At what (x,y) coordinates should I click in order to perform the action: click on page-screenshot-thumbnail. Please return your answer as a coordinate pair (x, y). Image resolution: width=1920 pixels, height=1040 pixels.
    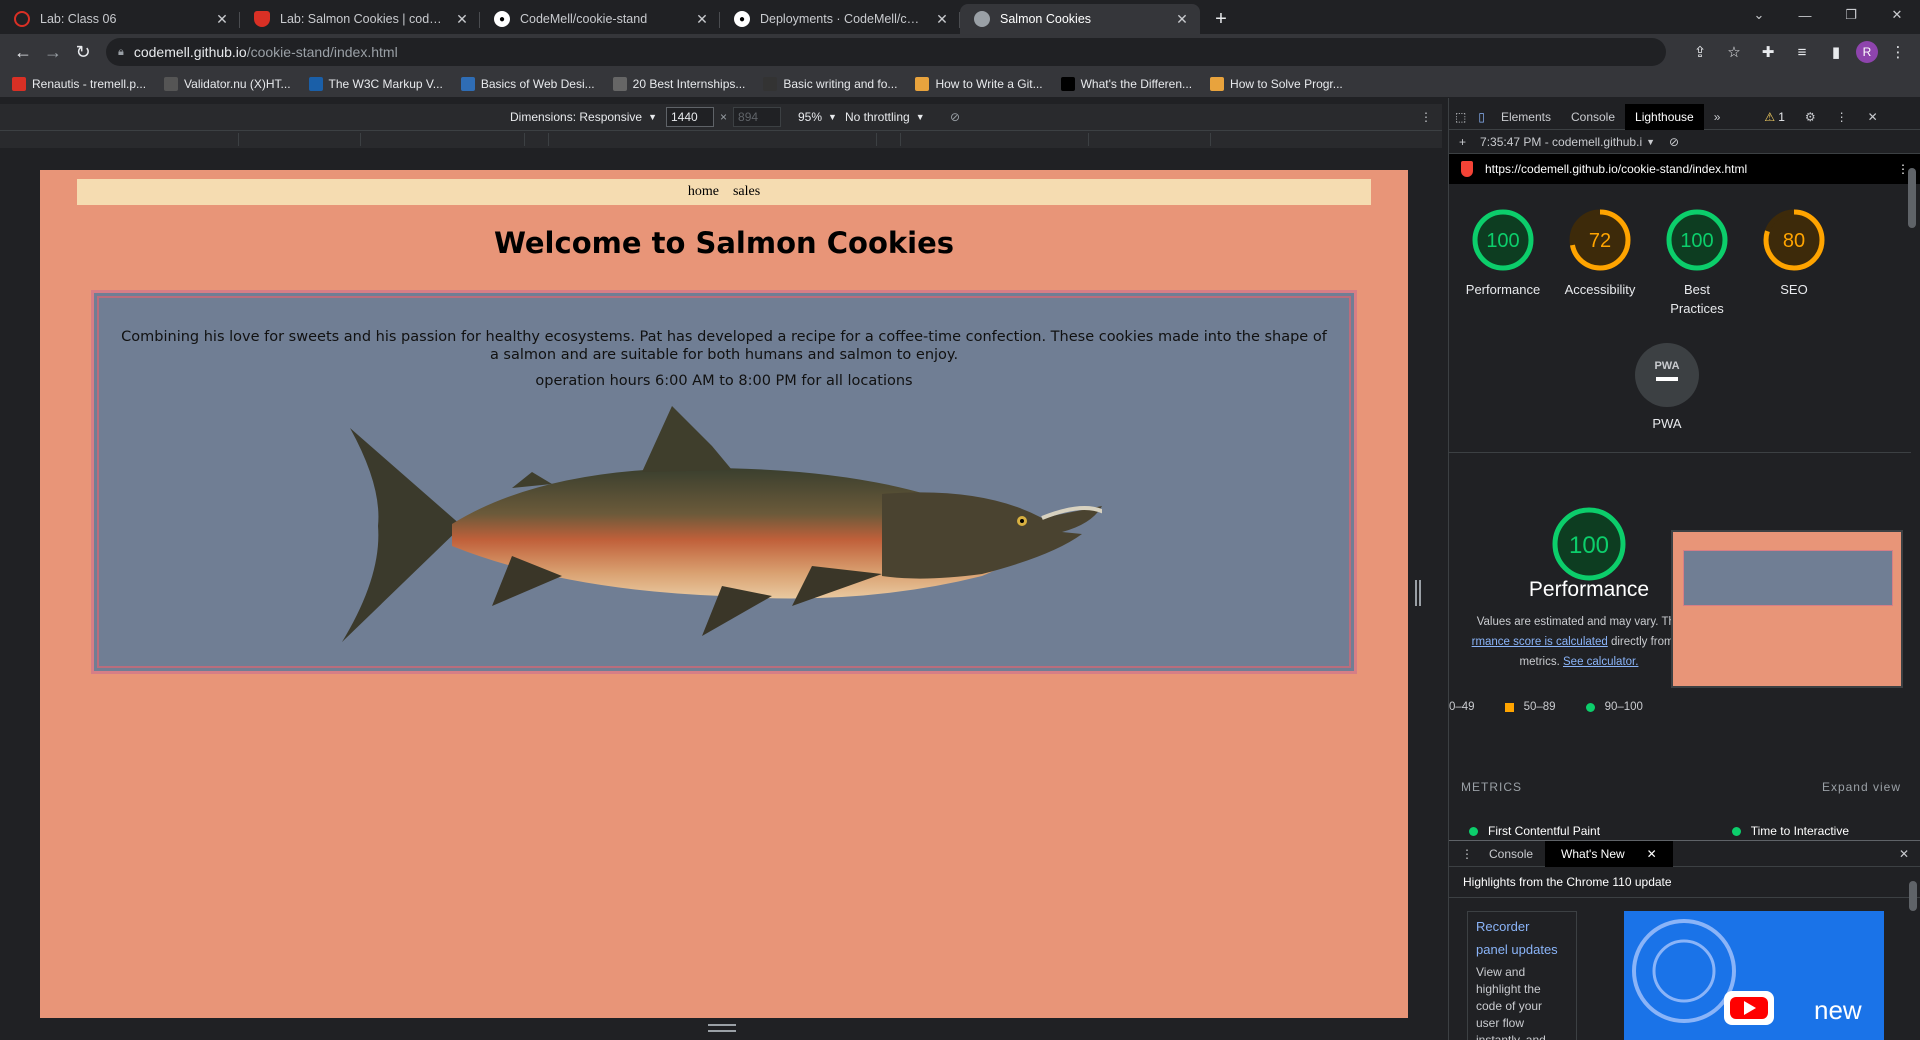
    Looking at the image, I should click on (1787, 609).